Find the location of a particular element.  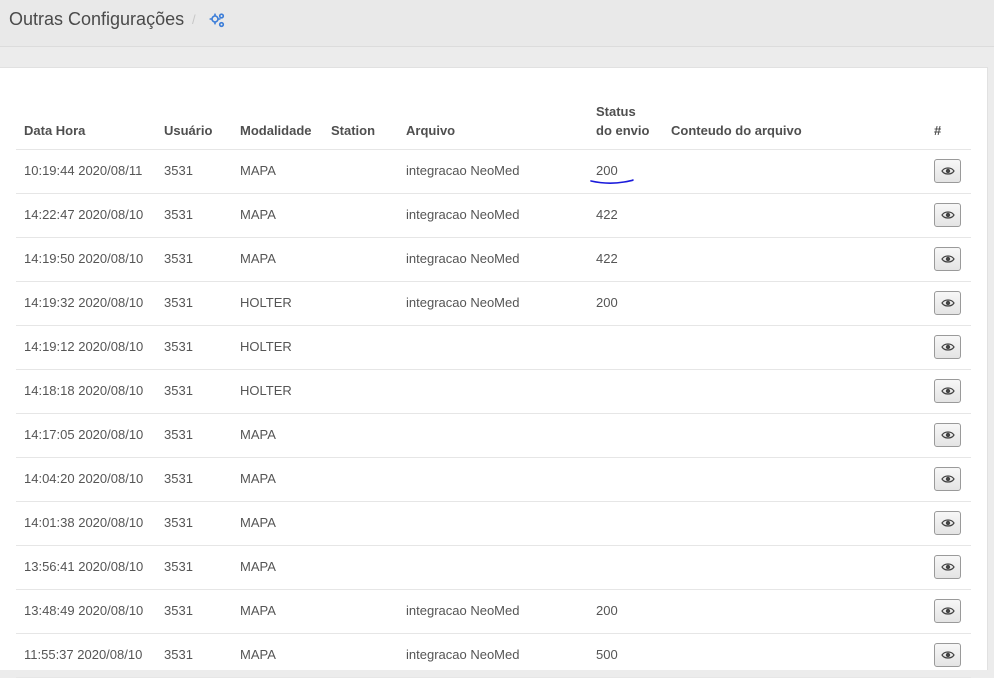

col-acao: # is located at coordinates (938, 130).